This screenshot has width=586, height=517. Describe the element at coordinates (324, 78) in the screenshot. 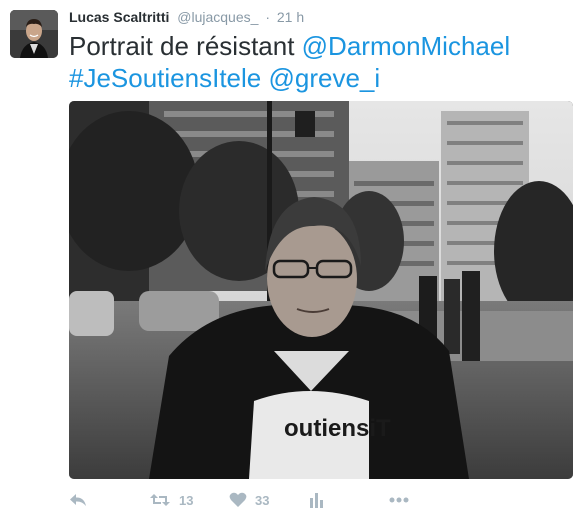

I see `mention-link: @greve_i` at that location.